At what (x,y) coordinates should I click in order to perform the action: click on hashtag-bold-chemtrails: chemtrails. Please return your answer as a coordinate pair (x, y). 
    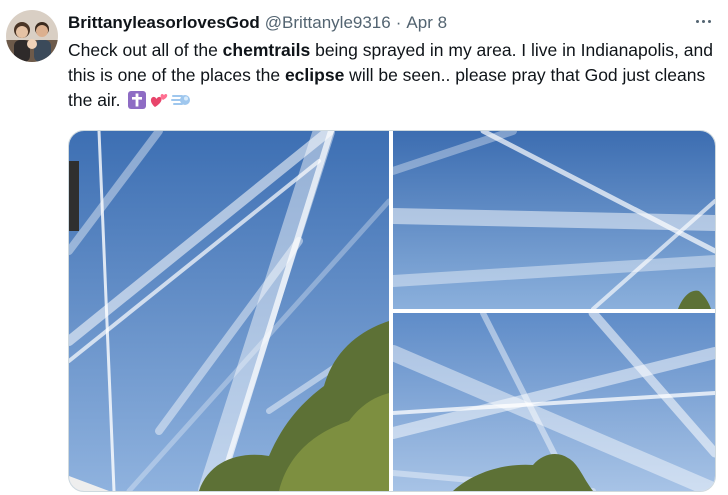
    Looking at the image, I should click on (266, 50).